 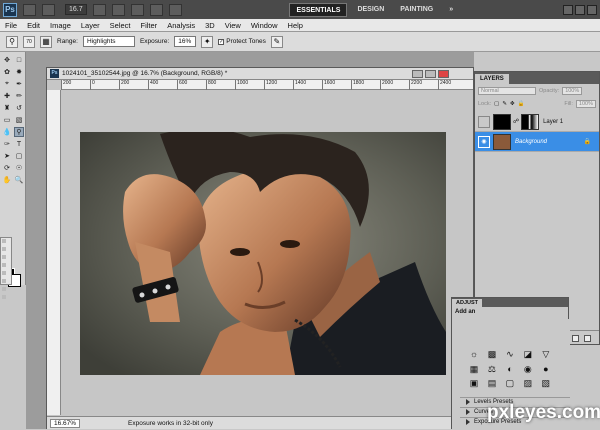 What do you see at coordinates (19, 84) in the screenshot?
I see `eyedropper-tool-icon: ✒` at bounding box center [19, 84].